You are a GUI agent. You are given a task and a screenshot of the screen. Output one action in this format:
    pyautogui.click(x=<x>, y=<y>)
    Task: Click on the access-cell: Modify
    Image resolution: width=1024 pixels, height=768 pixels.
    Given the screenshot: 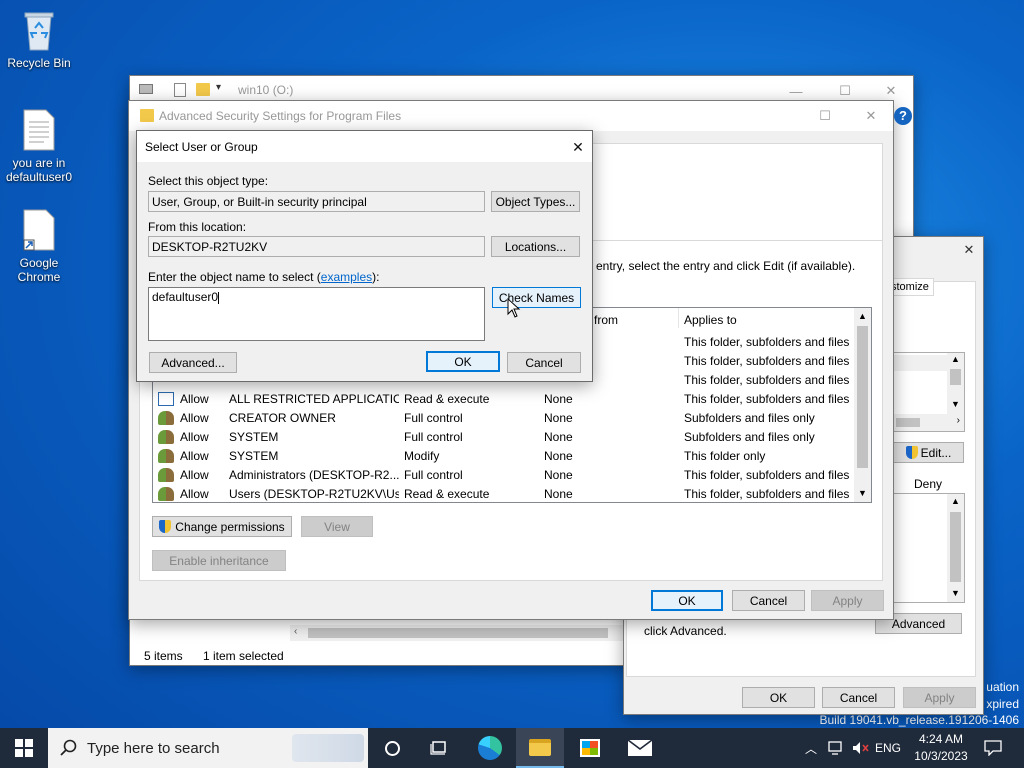 What is the action you would take?
    pyautogui.click(x=422, y=456)
    